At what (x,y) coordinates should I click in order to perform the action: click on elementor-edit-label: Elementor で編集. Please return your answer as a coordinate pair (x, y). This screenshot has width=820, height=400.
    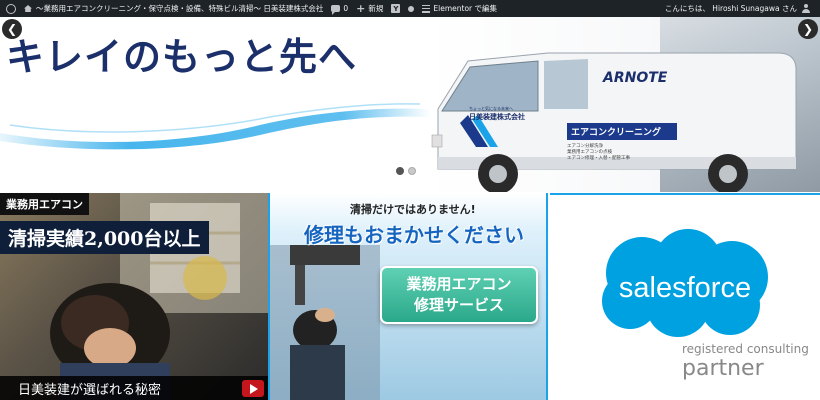
    Looking at the image, I should click on (465, 8).